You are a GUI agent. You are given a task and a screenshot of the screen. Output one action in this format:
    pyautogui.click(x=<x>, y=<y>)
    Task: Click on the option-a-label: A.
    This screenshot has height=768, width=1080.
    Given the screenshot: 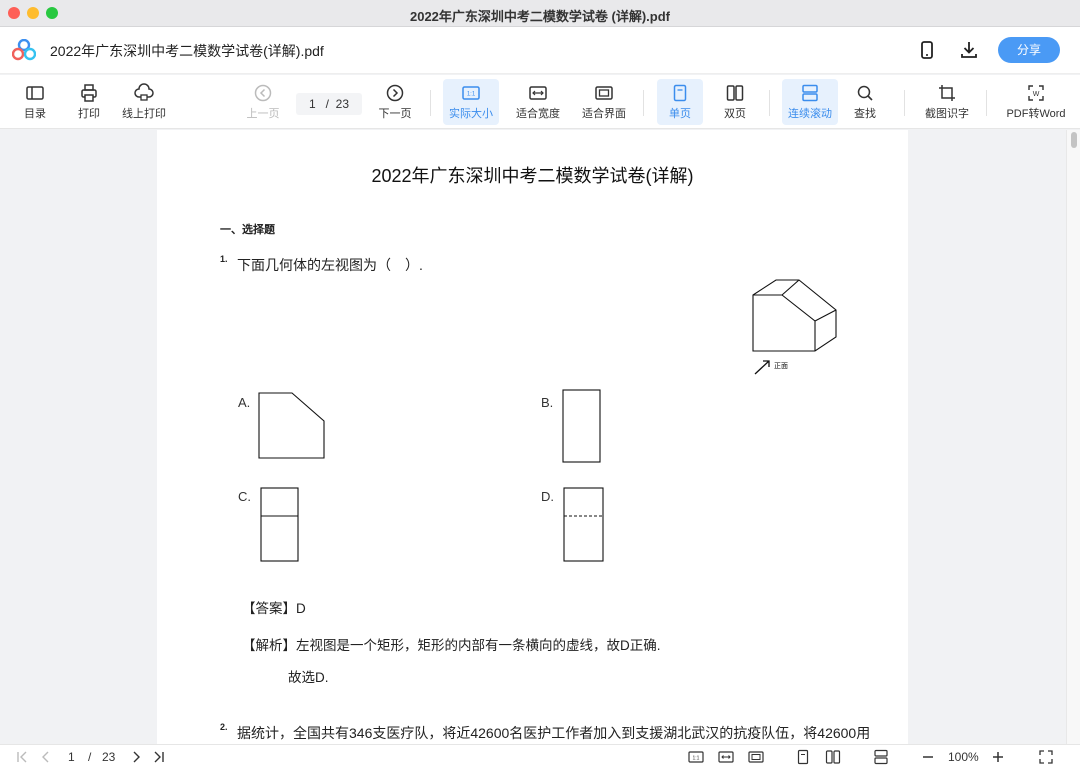 What is the action you would take?
    pyautogui.click(x=244, y=402)
    